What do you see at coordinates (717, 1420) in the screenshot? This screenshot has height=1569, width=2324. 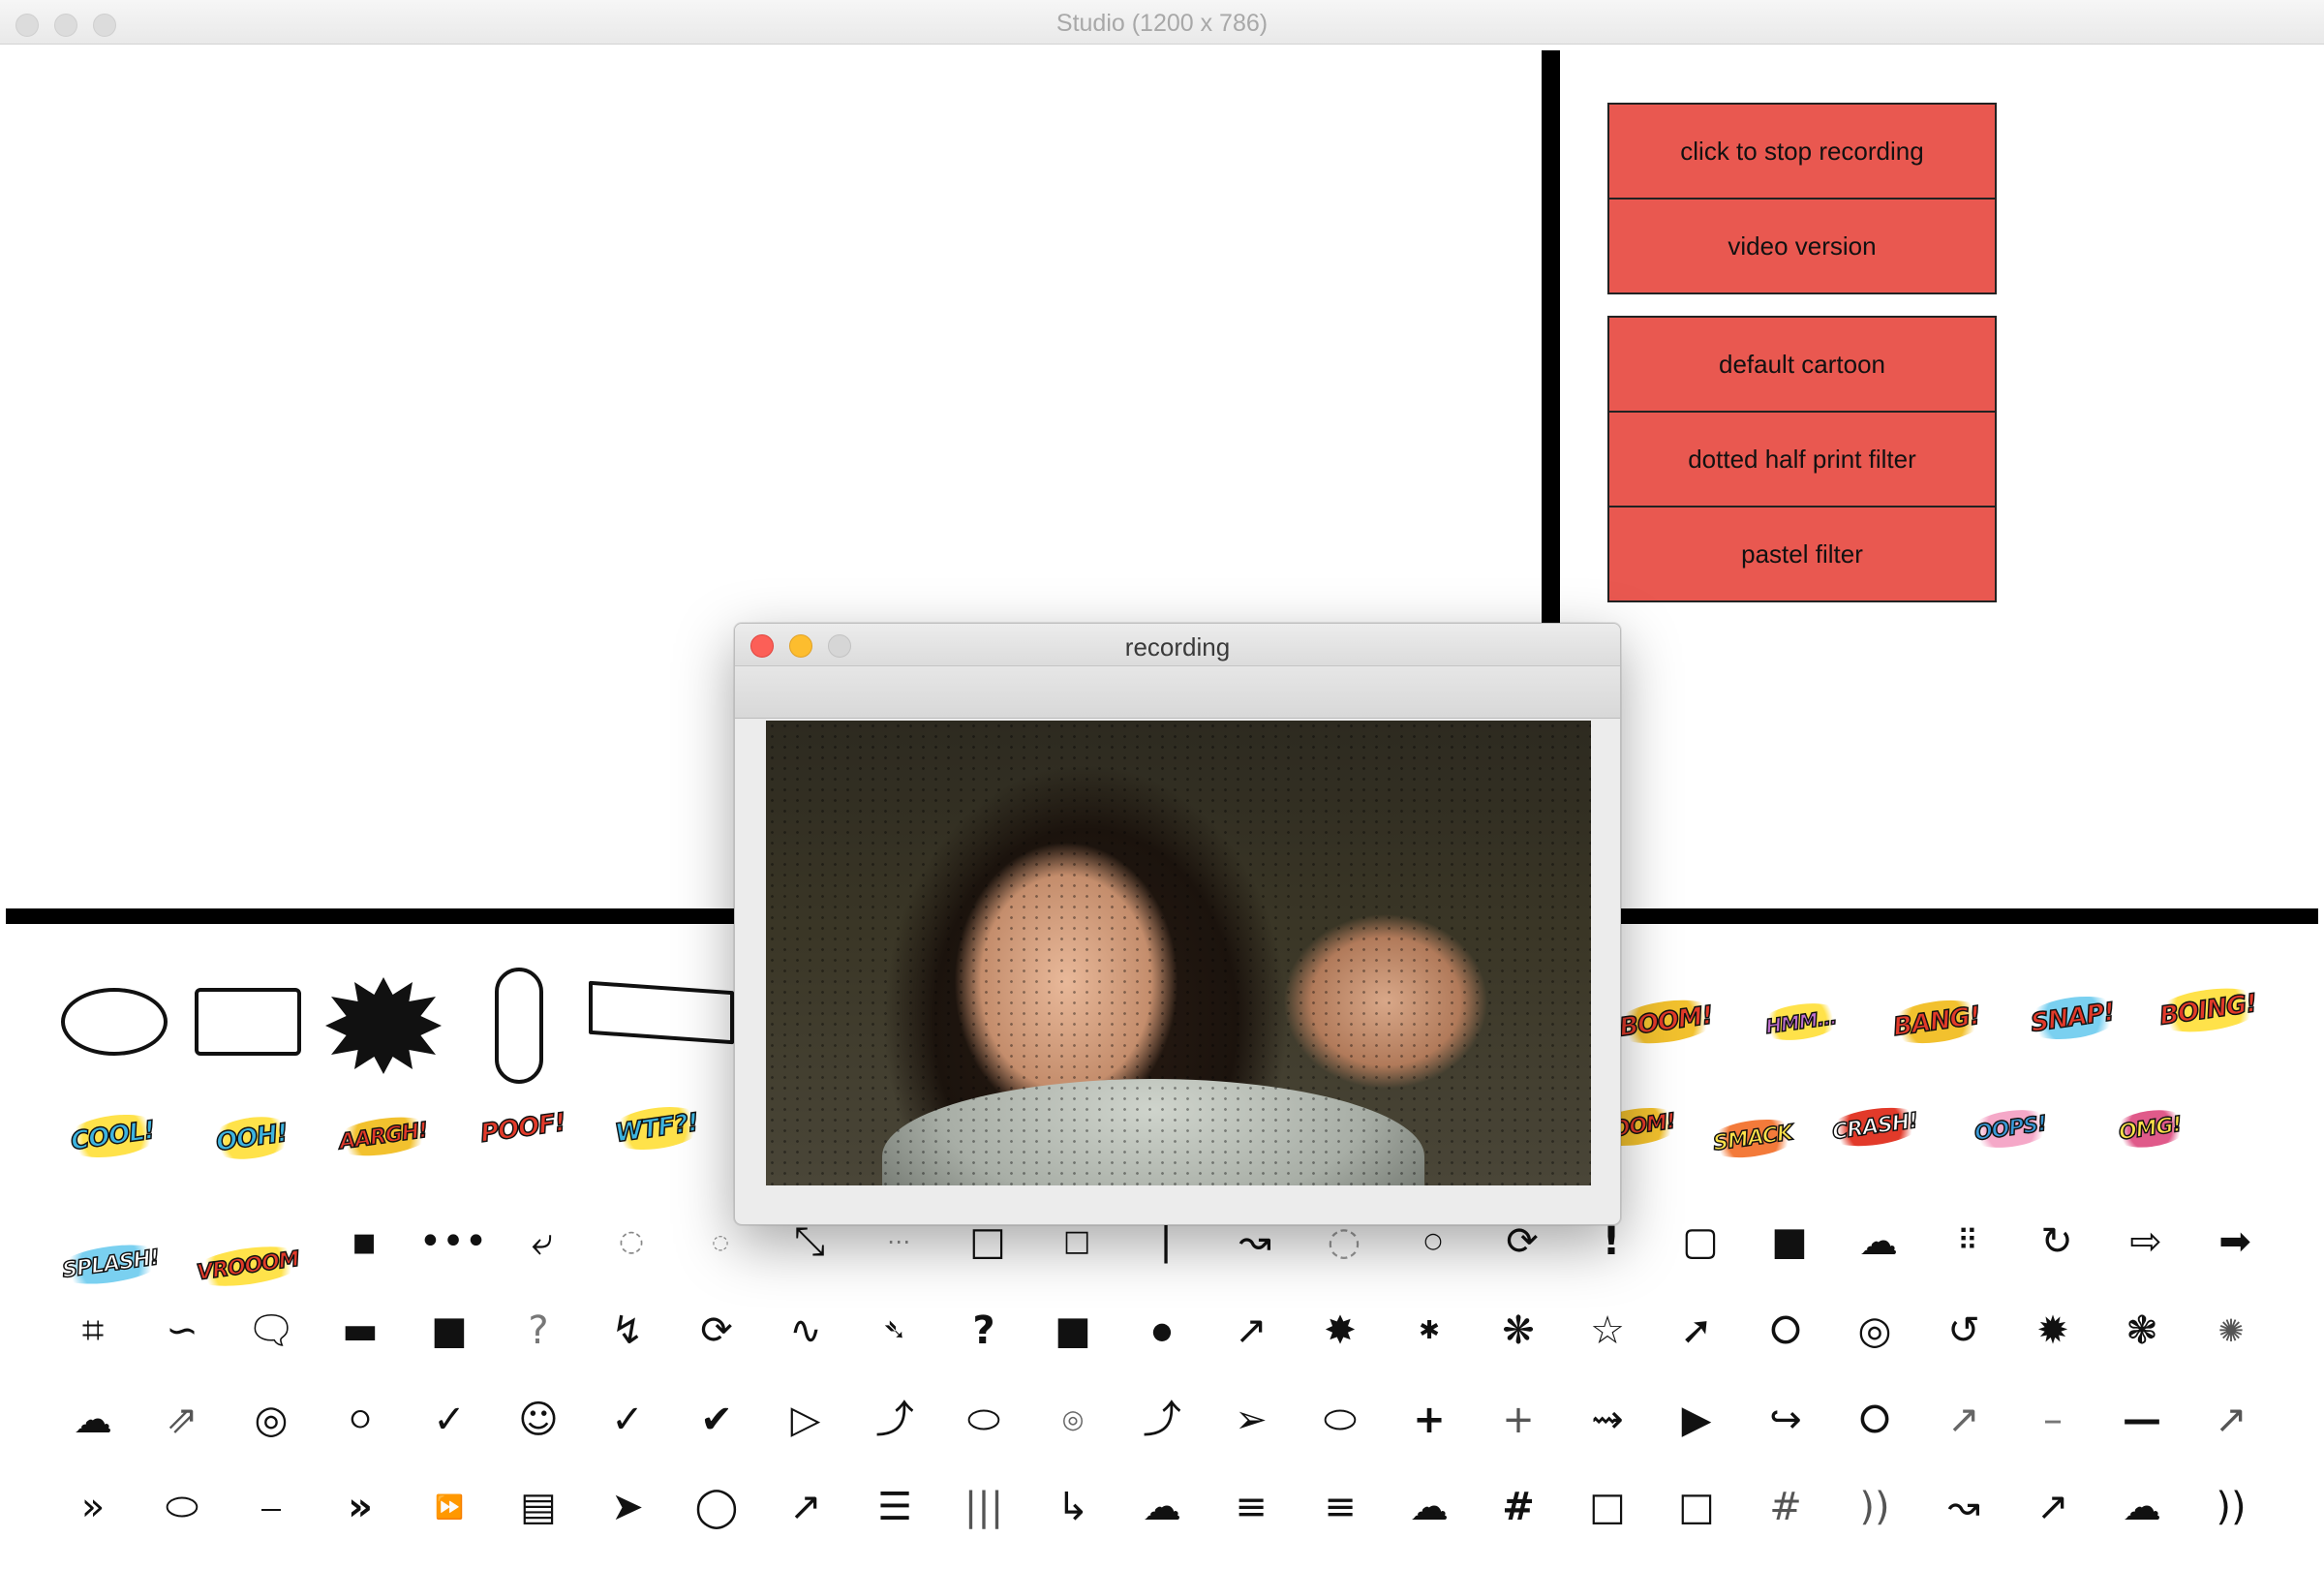 I see `check-bold-icon: ✔` at bounding box center [717, 1420].